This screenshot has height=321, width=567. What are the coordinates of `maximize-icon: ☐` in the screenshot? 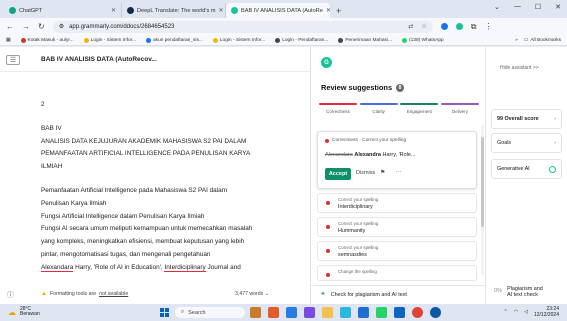 It's located at (538, 7).